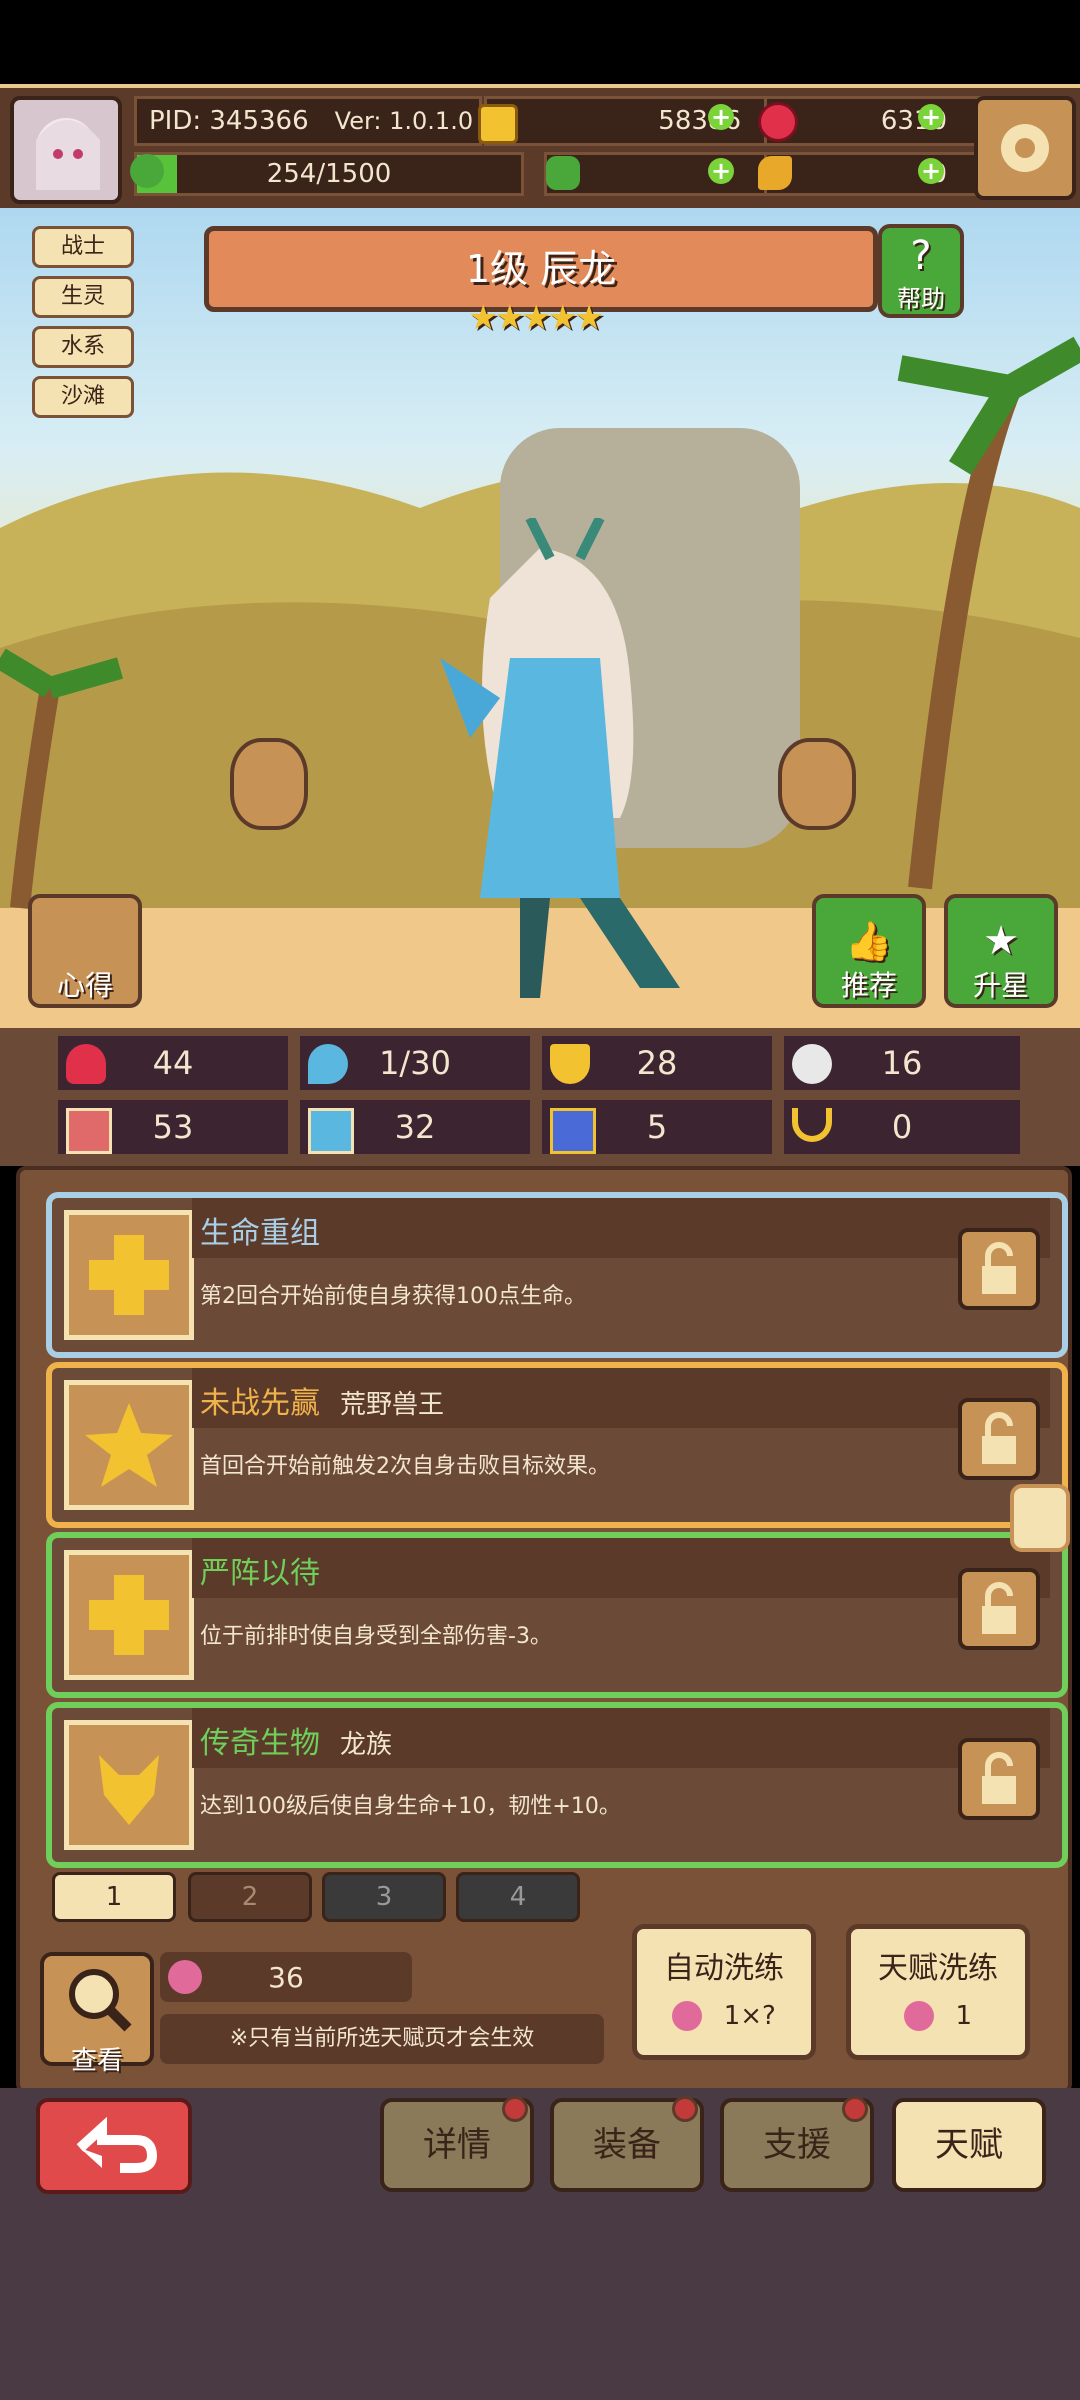 Image resolution: width=1080 pixels, height=2400 pixels. I want to click on fruit-count: 36, so click(286, 1977).